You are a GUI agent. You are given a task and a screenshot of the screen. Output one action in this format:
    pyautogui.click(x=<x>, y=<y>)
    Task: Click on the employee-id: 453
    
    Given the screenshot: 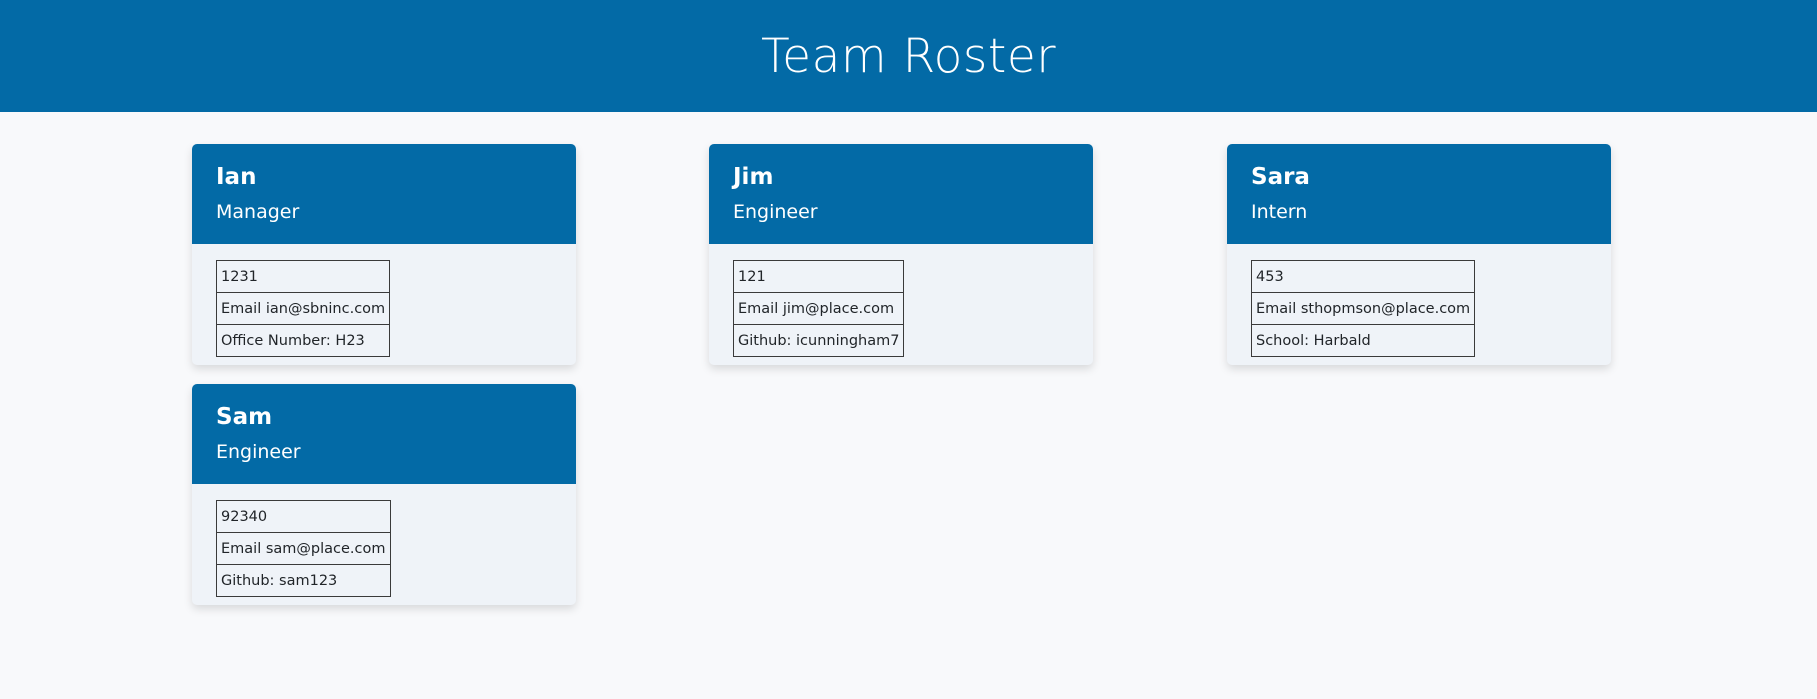 What is the action you would take?
    pyautogui.click(x=1363, y=276)
    